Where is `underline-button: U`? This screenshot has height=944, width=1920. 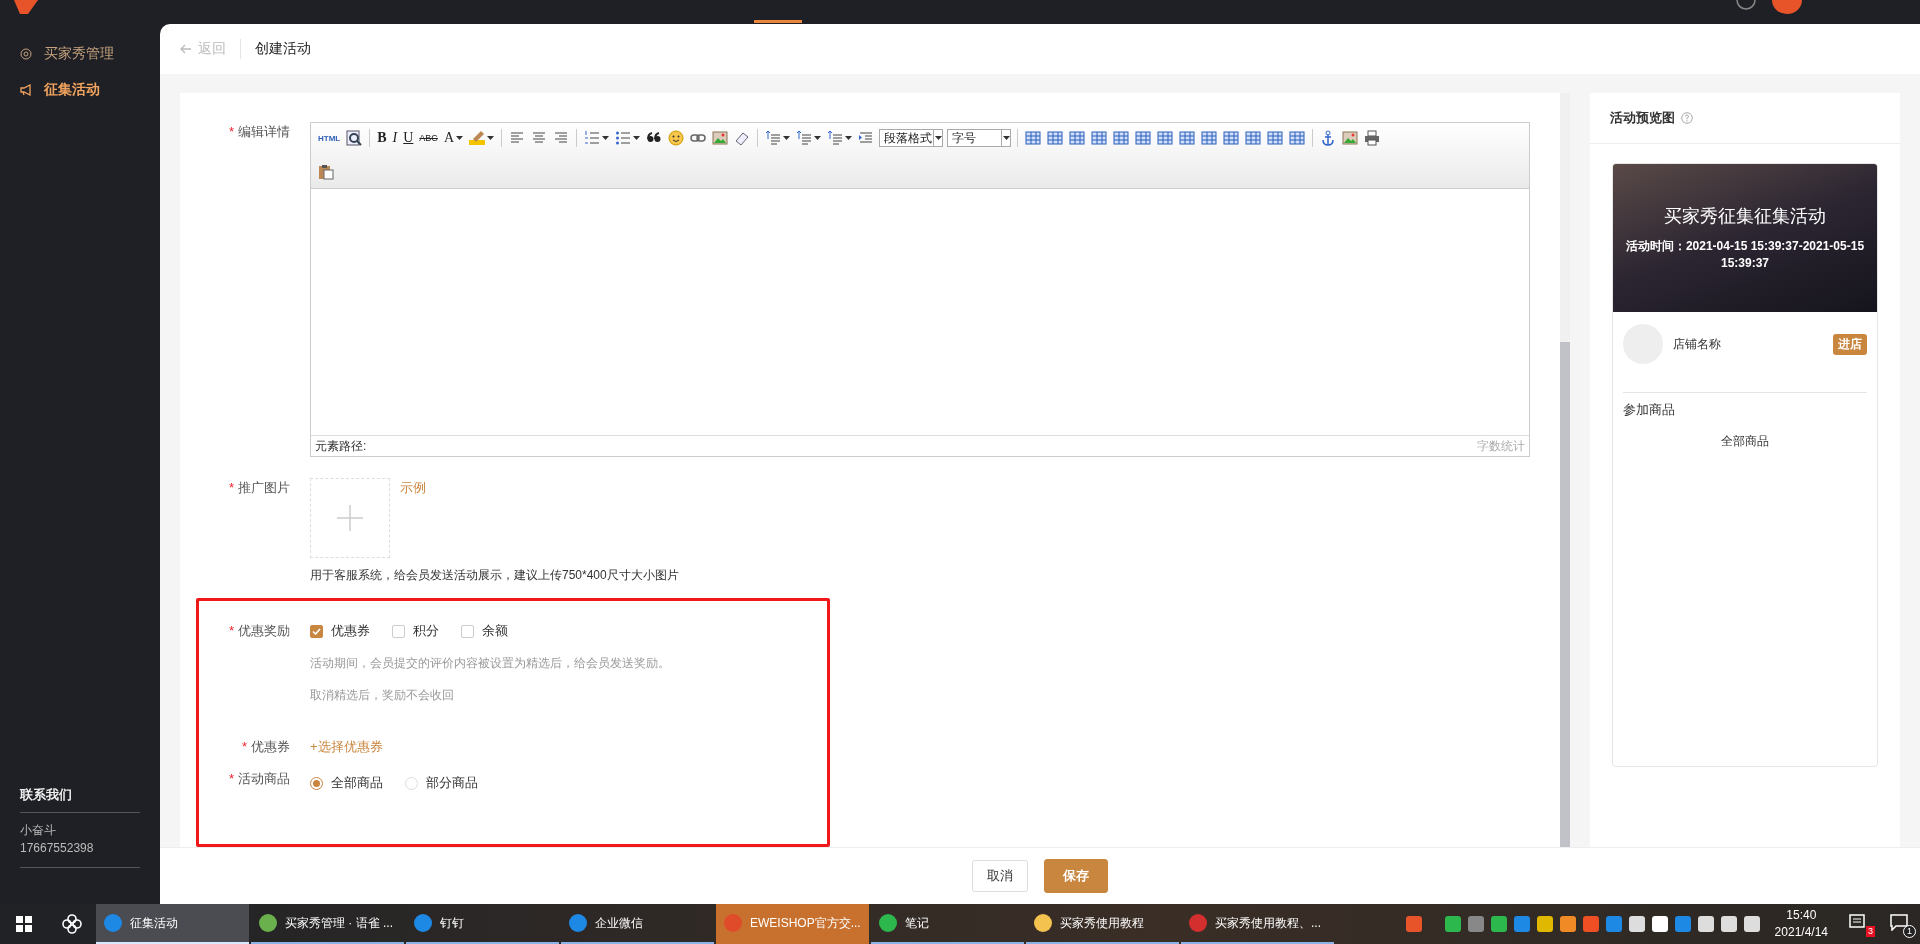
underline-button: U is located at coordinates (408, 138).